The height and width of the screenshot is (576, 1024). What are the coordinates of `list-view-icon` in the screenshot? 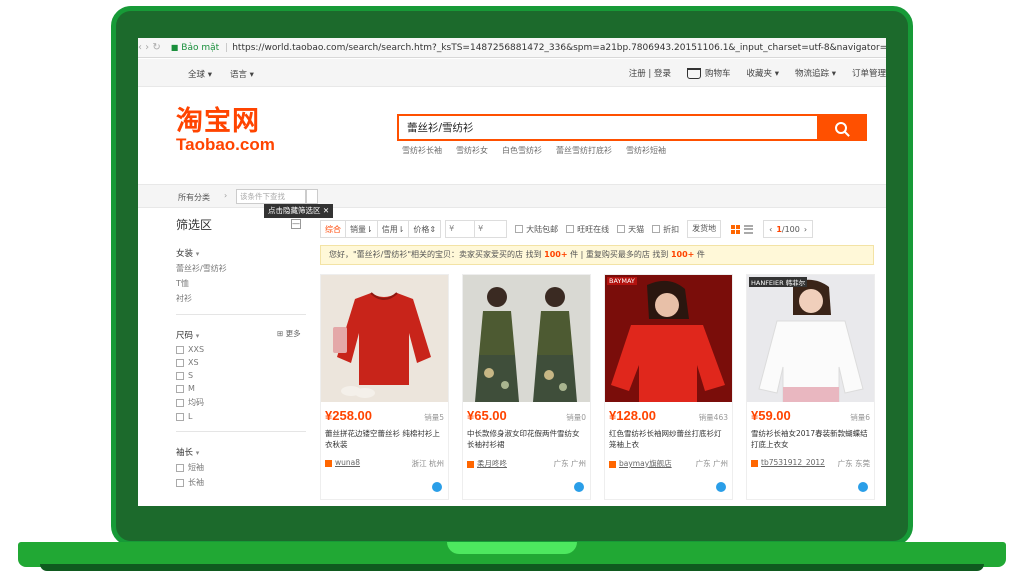 It's located at (749, 229).